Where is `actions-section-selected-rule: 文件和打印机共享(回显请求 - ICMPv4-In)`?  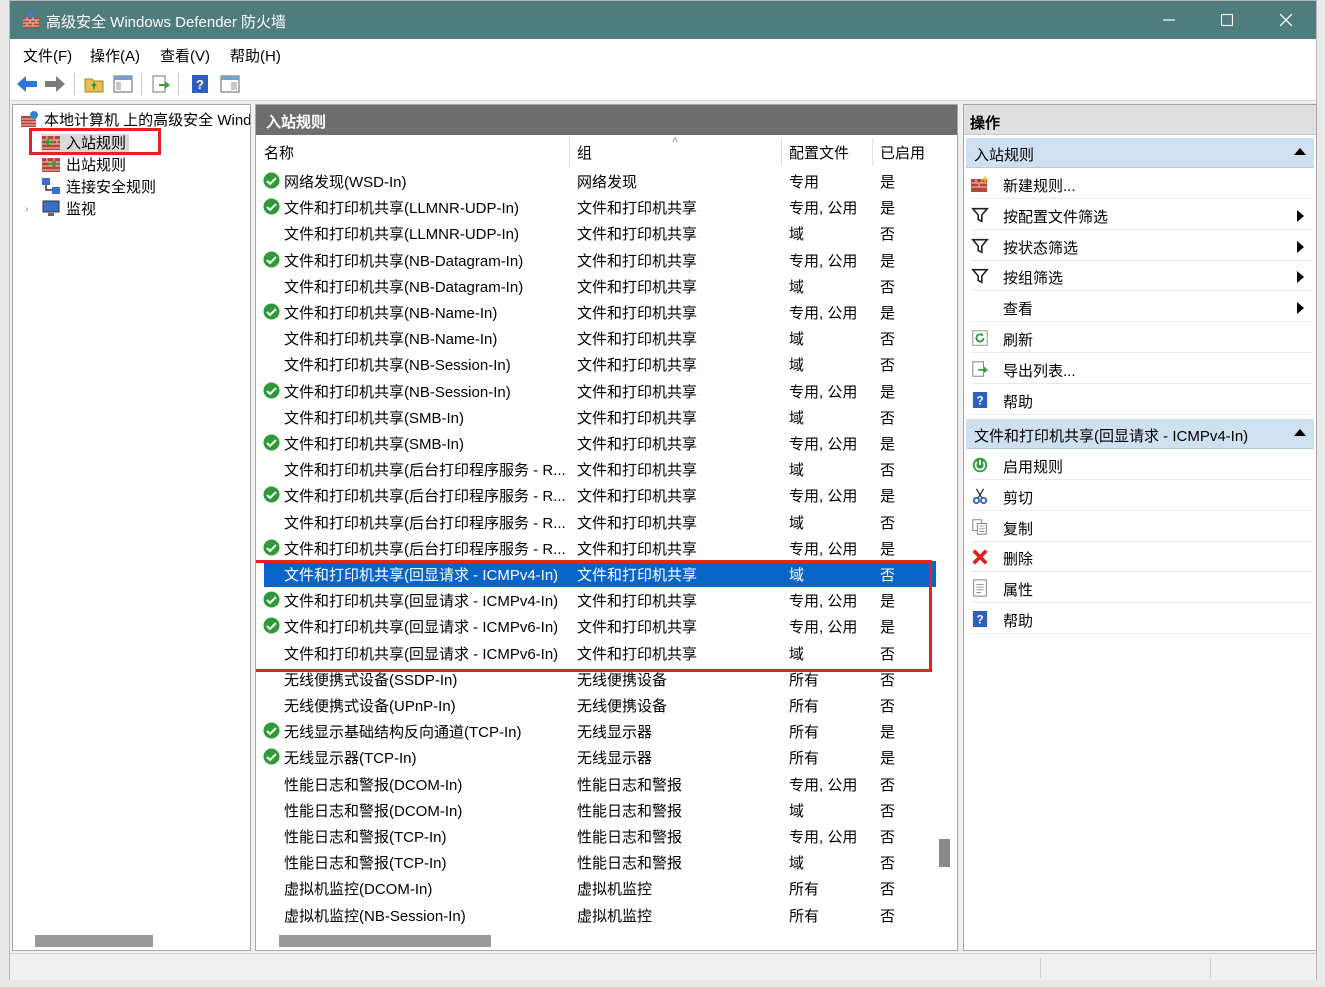
actions-section-selected-rule: 文件和打印机共享(回显请求 - ICMPv4-In) is located at coordinates (1140, 434).